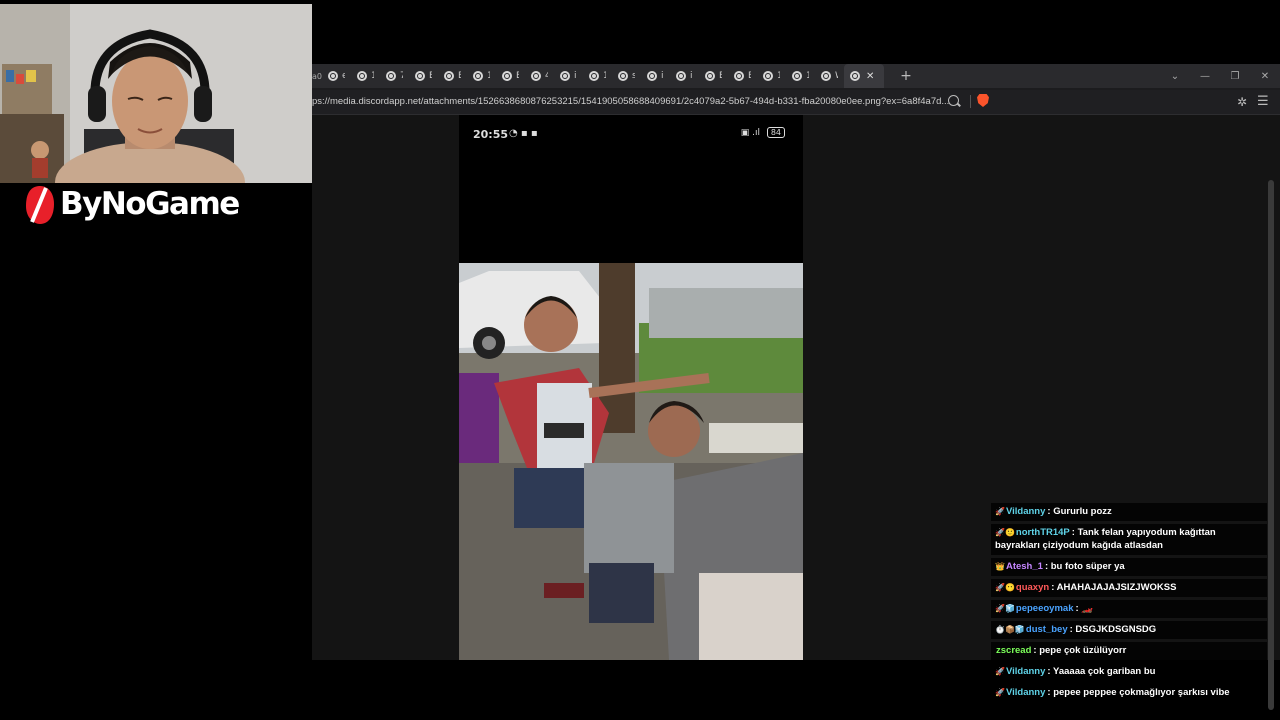 This screenshot has width=1280, height=720. I want to click on tab-label: 14, so click(807, 76).